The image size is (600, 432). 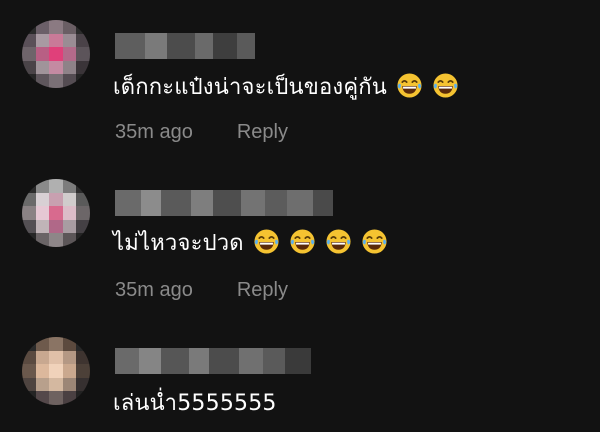 What do you see at coordinates (178, 243) in the screenshot?
I see `comment-body: ไม่ไหวจะปวด` at bounding box center [178, 243].